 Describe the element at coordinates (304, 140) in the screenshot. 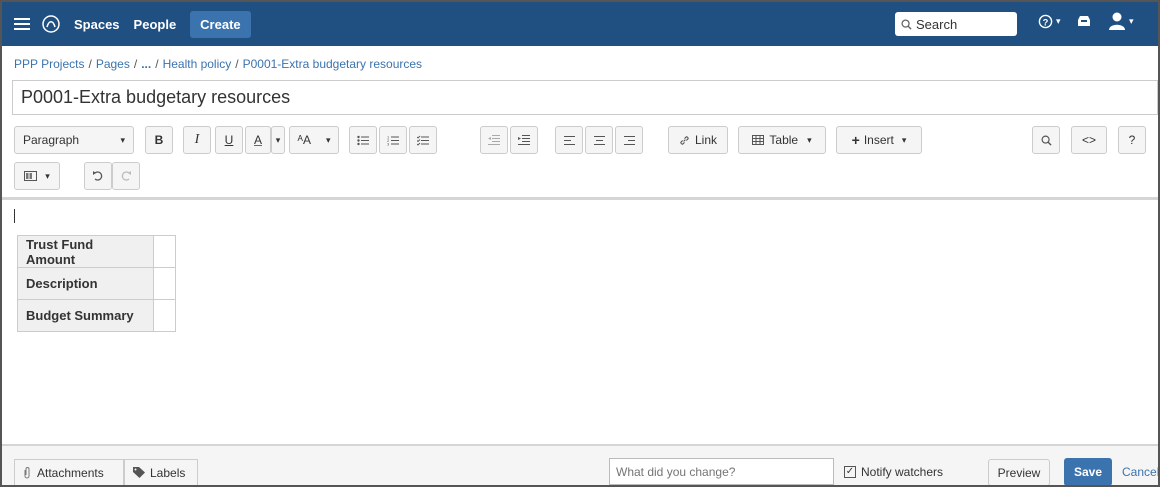

I see `text-style-label: ᴬA` at that location.